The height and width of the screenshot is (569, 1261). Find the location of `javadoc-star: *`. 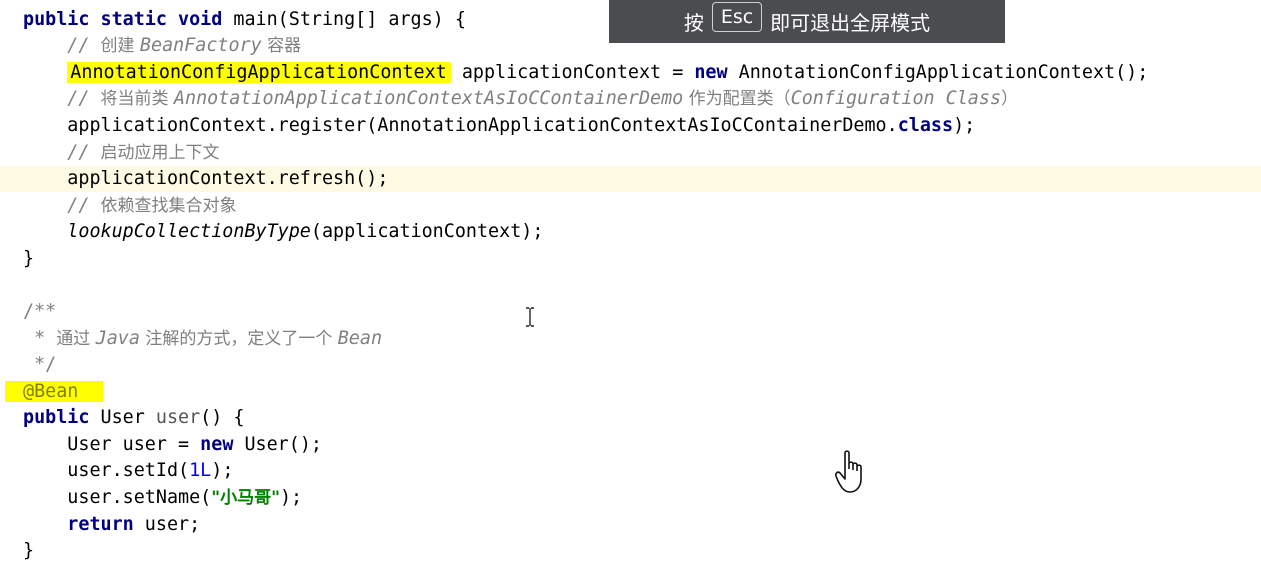

javadoc-star: * is located at coordinates (40, 338).